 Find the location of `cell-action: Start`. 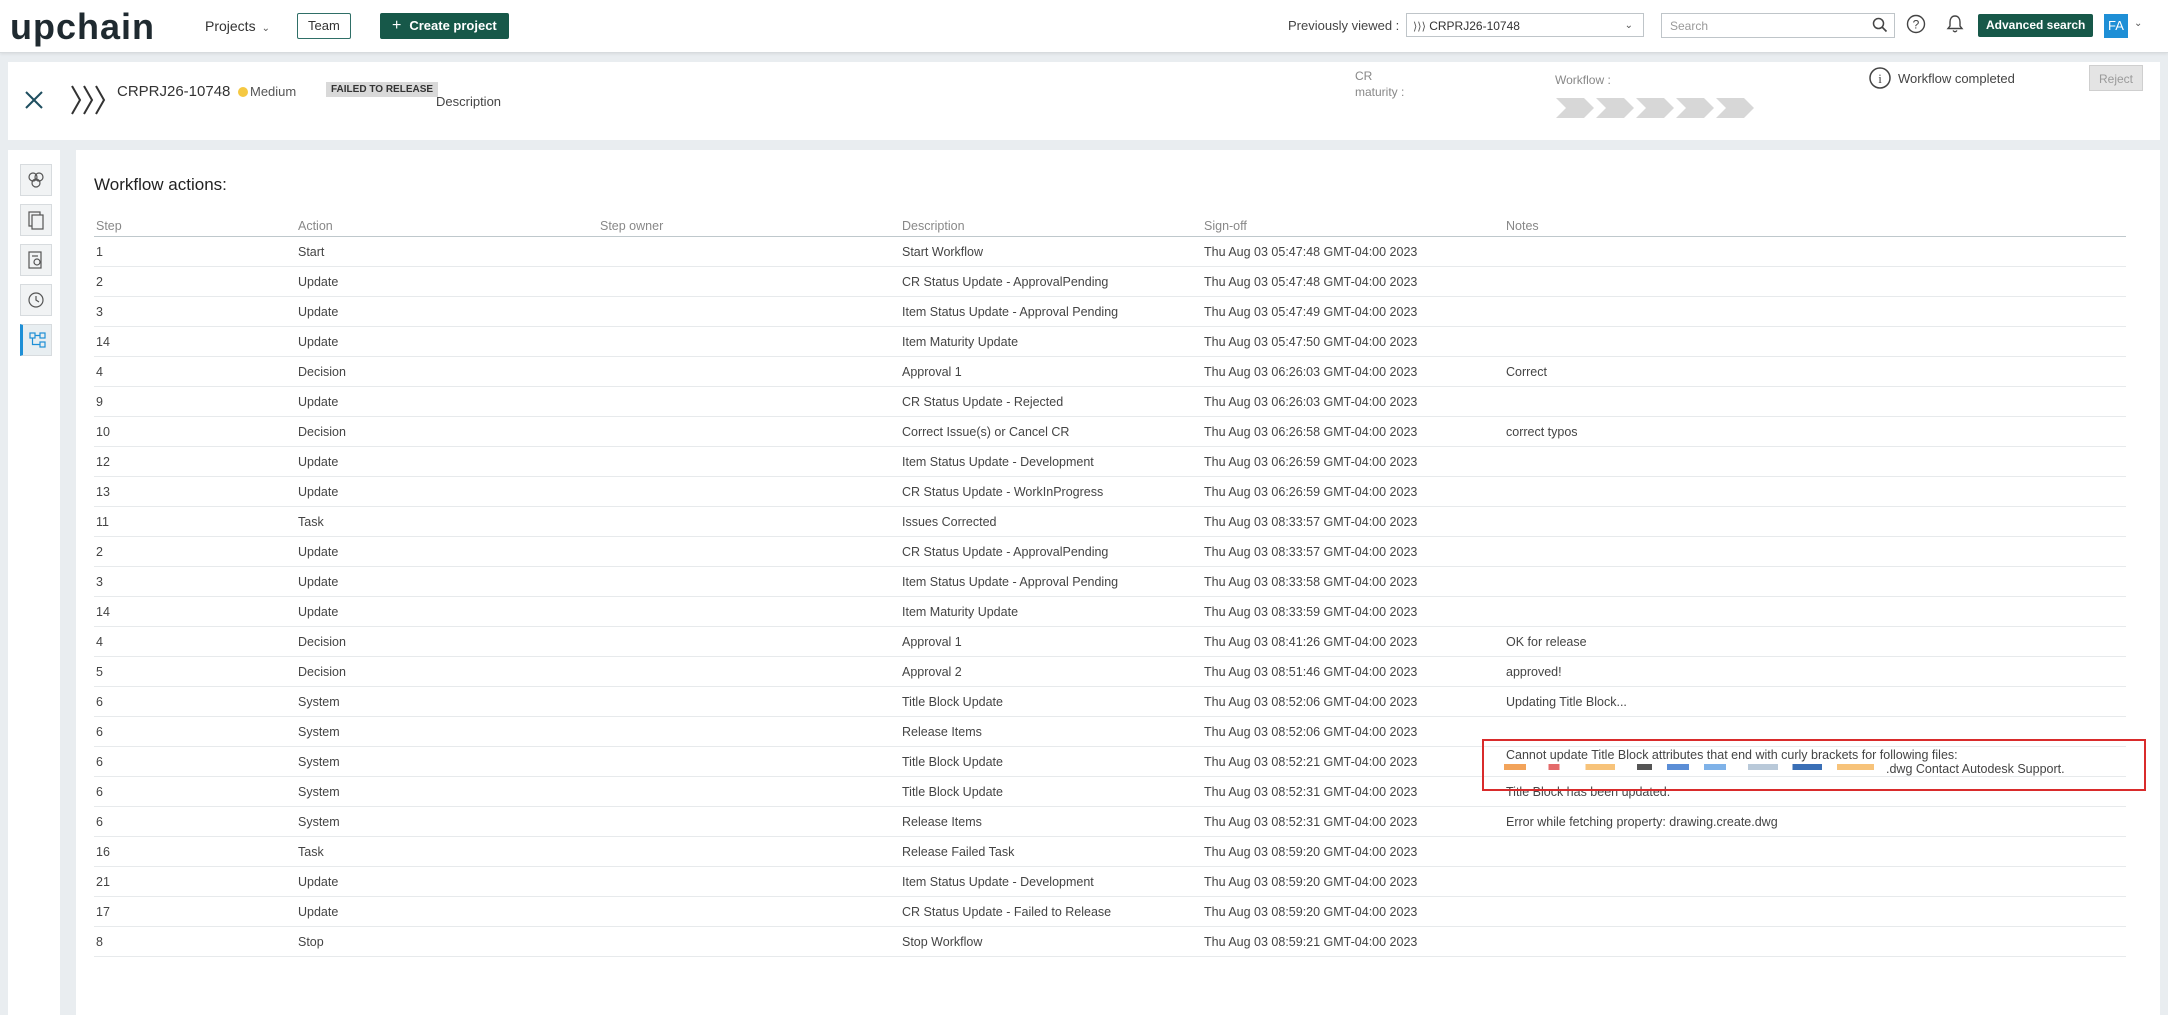

cell-action: Start is located at coordinates (447, 251).